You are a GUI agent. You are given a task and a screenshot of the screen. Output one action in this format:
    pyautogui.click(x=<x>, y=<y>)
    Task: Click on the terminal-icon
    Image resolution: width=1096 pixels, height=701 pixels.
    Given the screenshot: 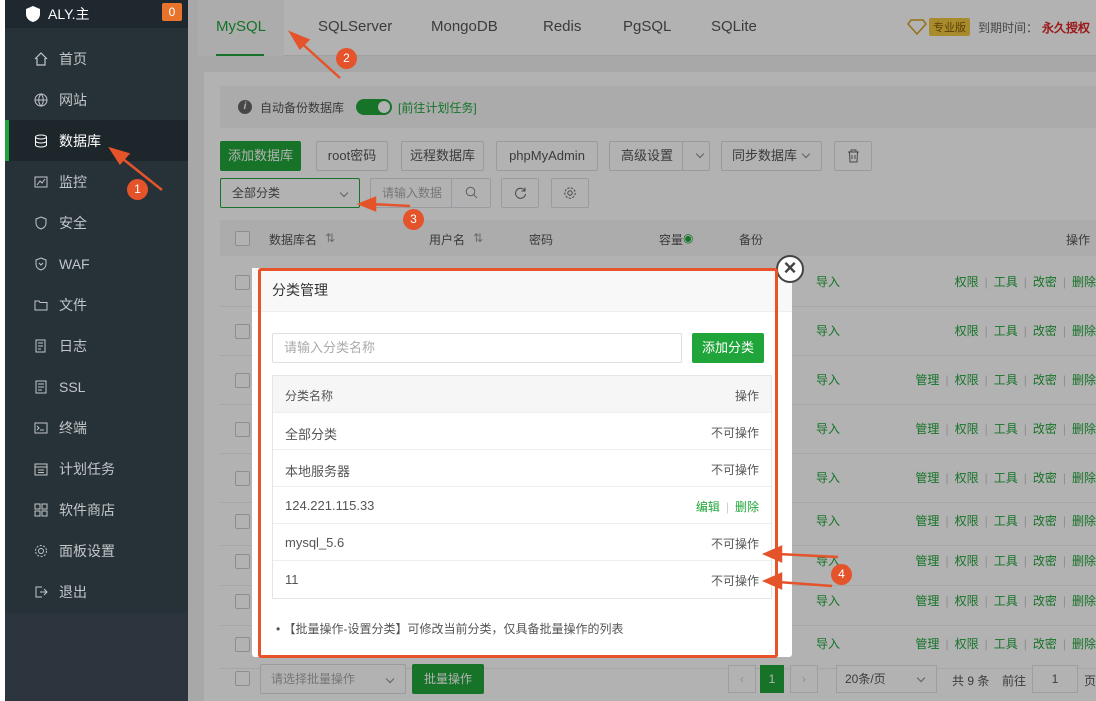 What is the action you would take?
    pyautogui.click(x=41, y=427)
    